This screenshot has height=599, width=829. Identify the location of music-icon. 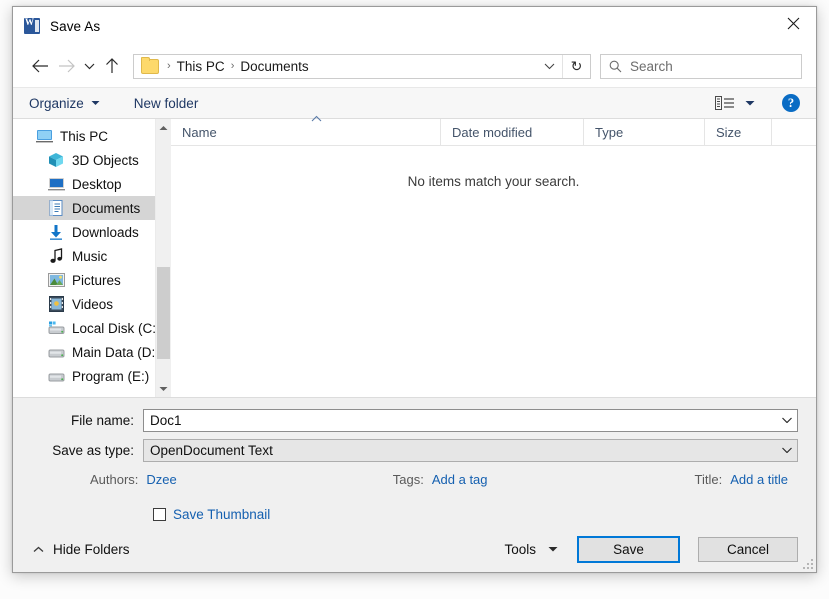
(56, 256).